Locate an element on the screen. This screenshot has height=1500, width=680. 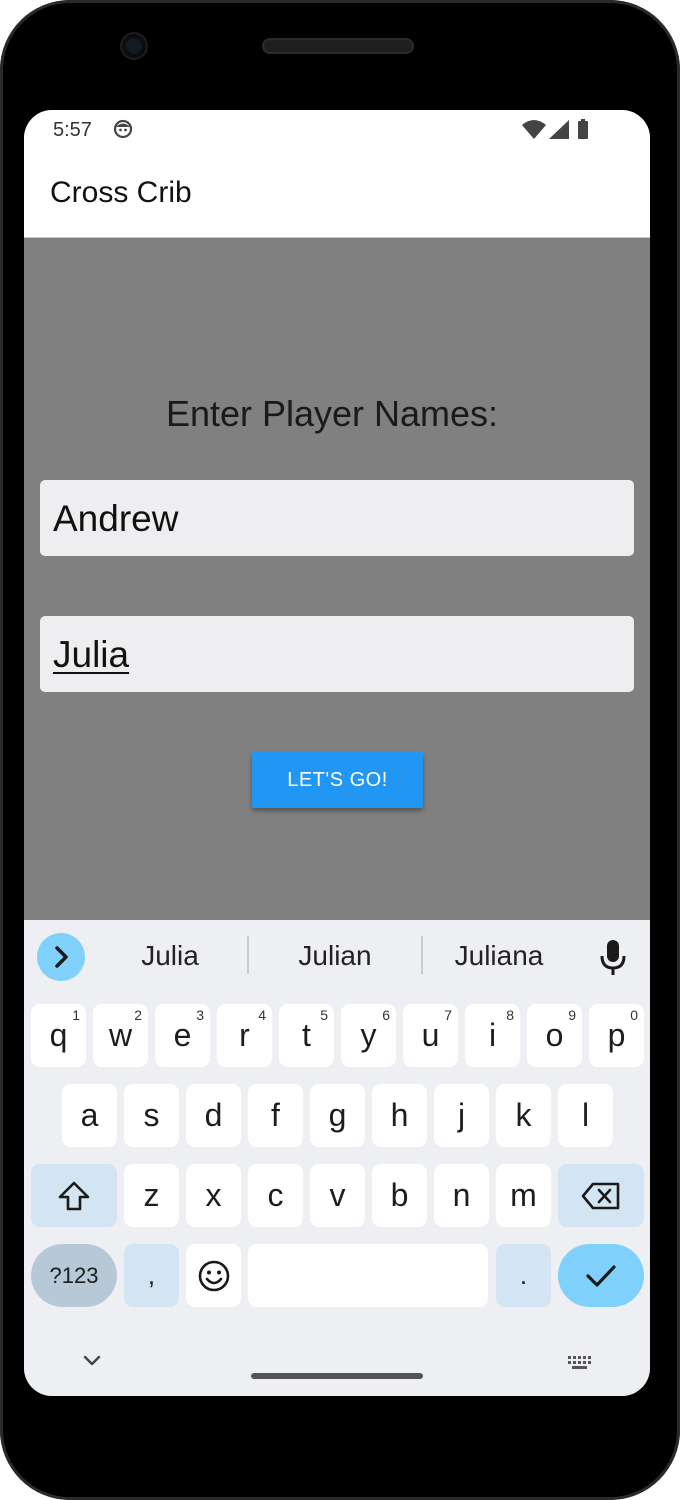
space-key is located at coordinates (368, 1275).